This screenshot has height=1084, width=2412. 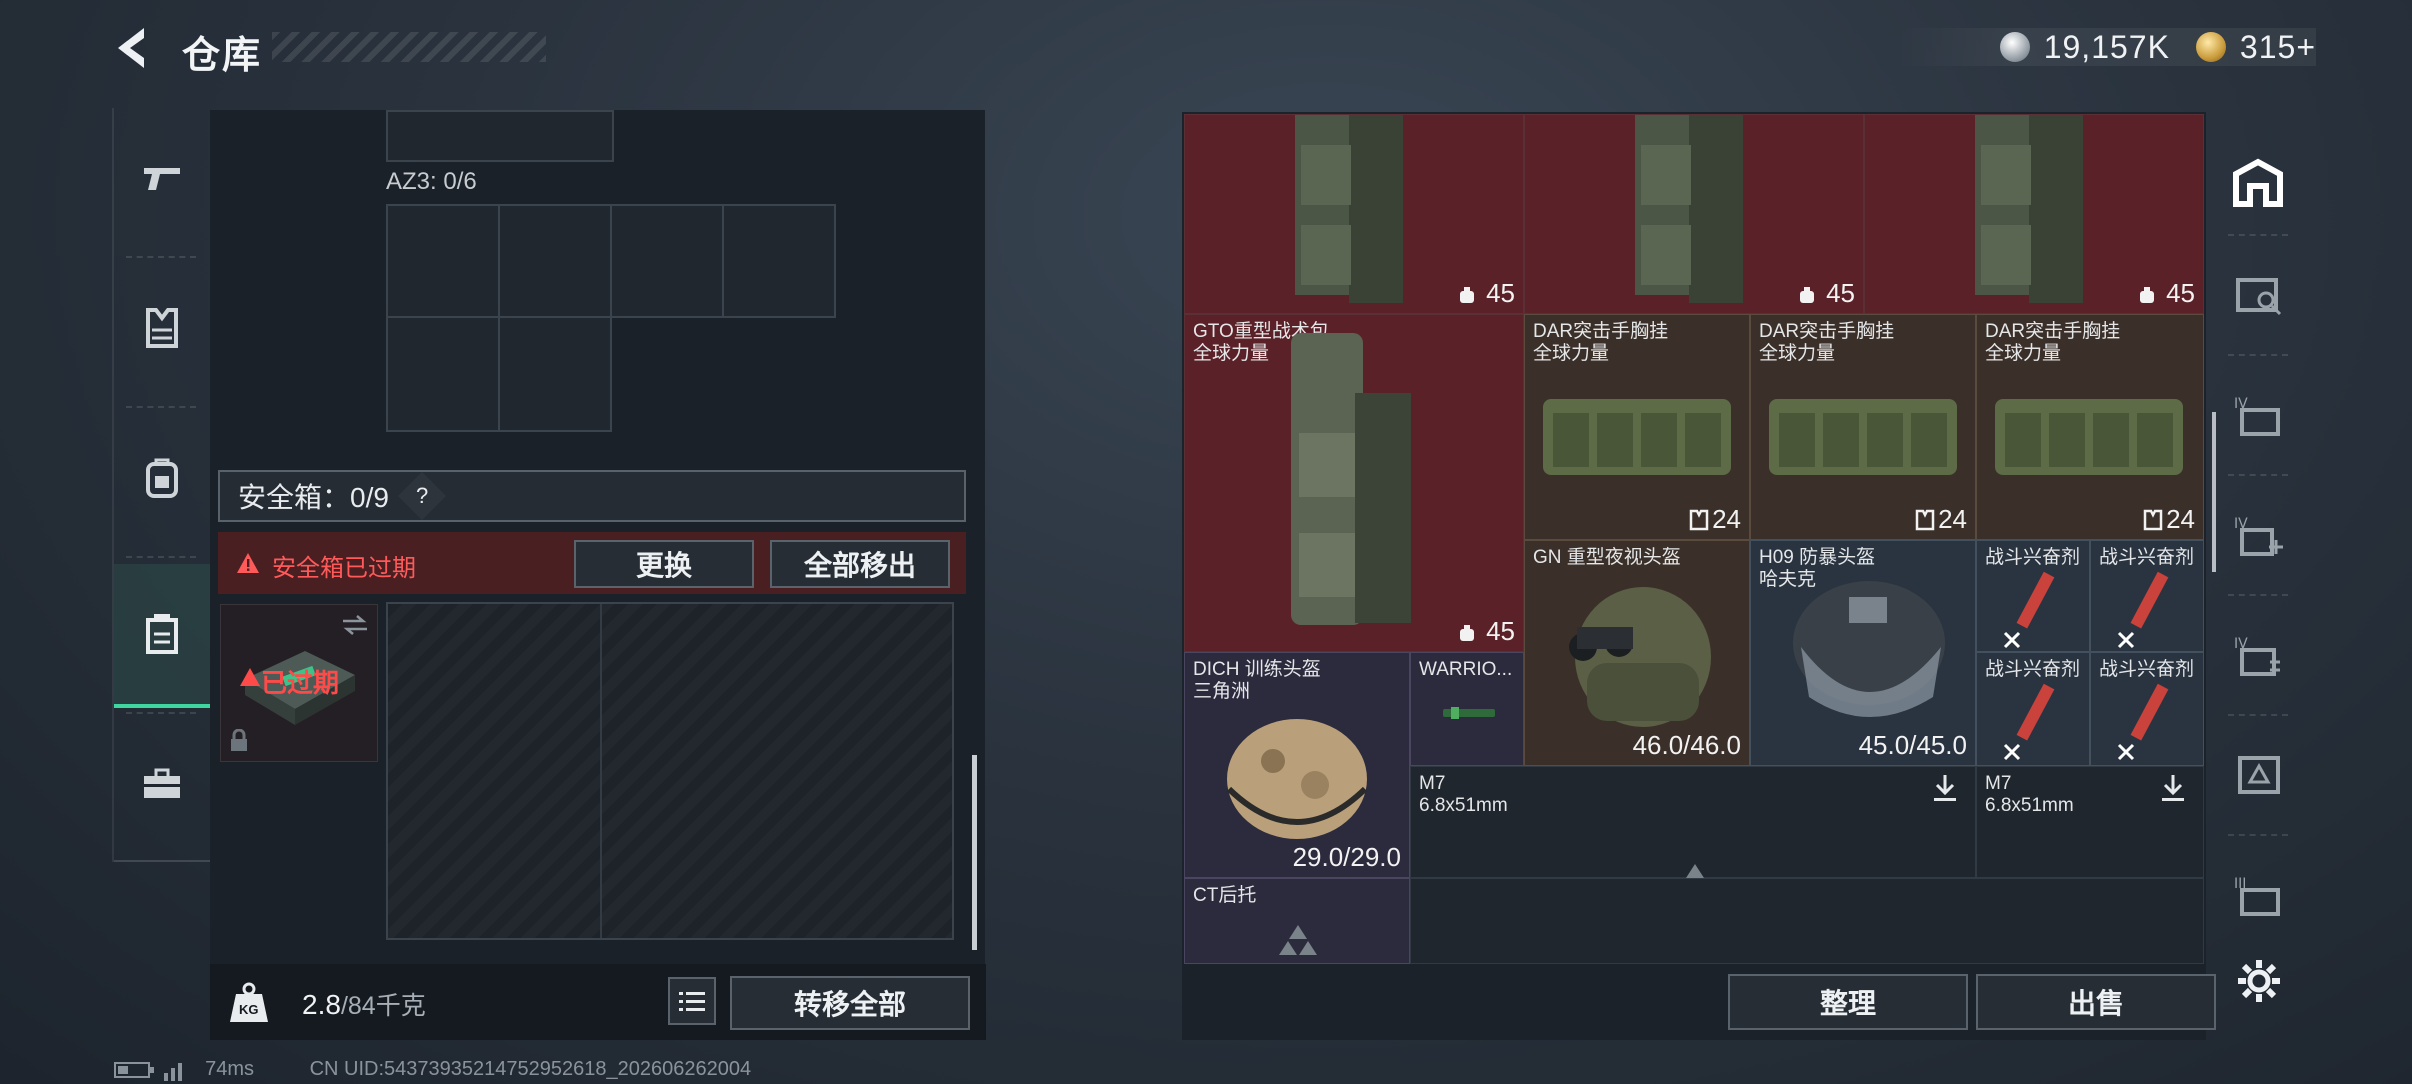 I want to click on coin-icon, so click(x=2014, y=47).